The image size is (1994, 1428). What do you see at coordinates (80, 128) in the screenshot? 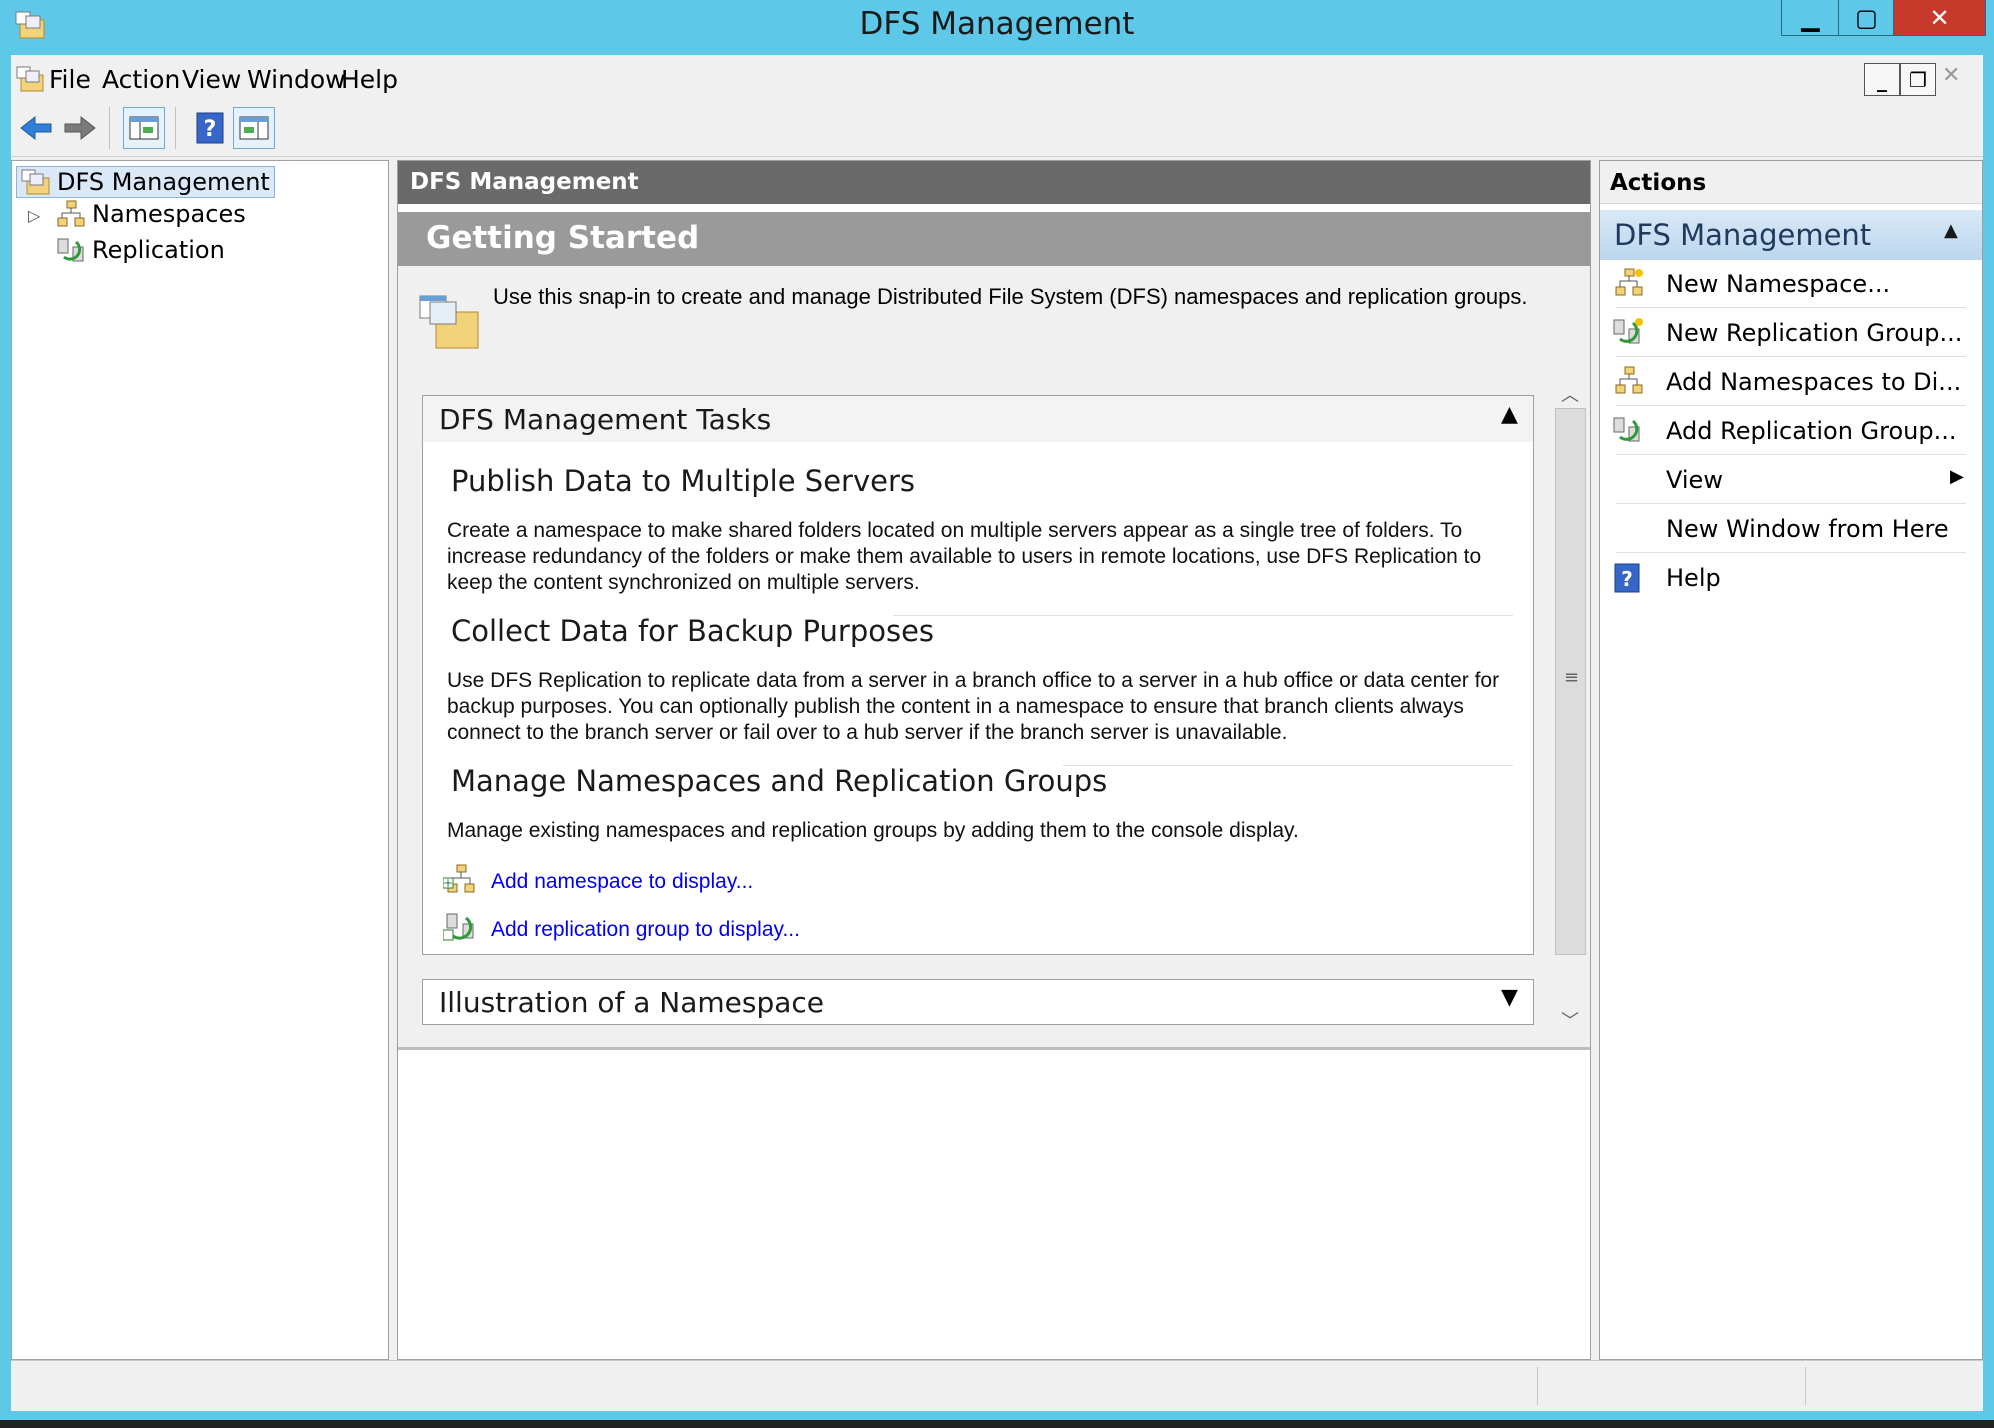
I see `forward-arrow-icon` at bounding box center [80, 128].